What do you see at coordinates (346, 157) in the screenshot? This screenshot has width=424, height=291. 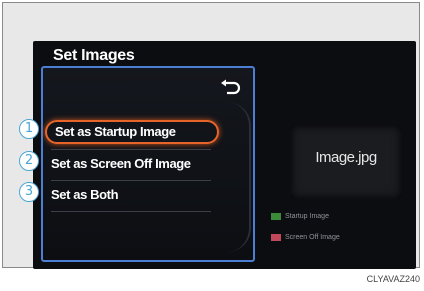 I see `preview-filename: Image.jpg` at bounding box center [346, 157].